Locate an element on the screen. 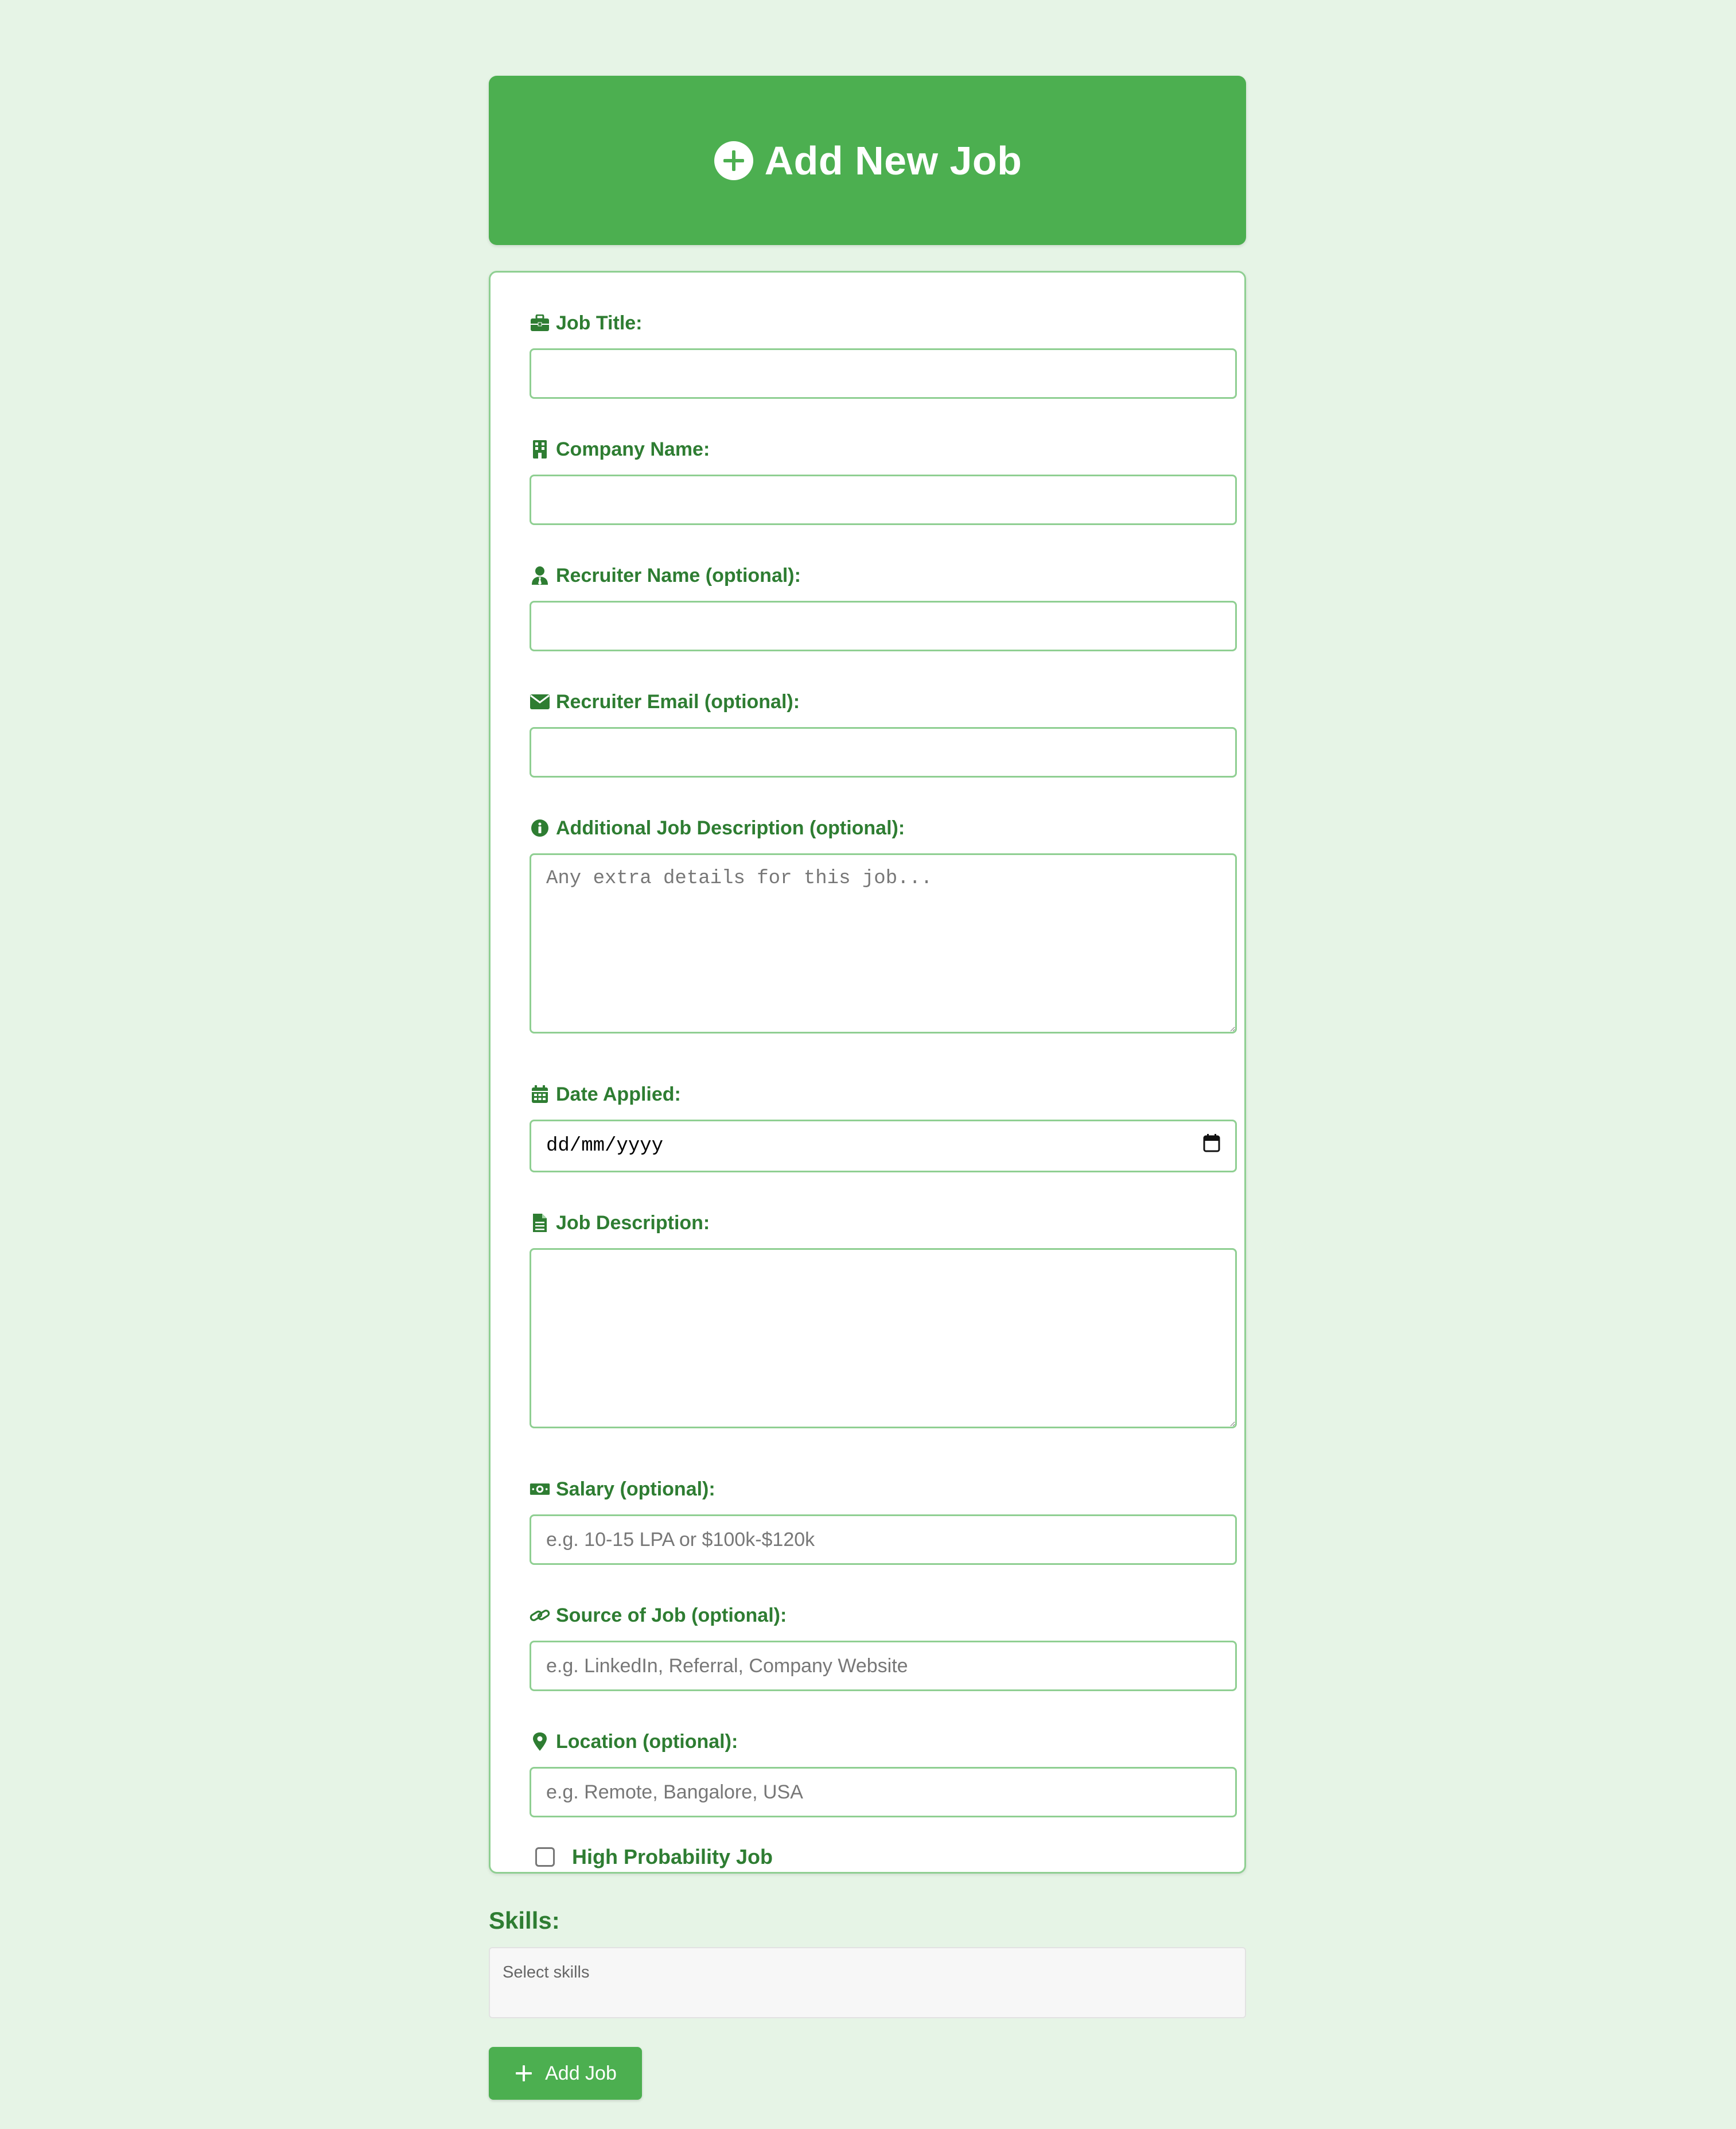  building-icon is located at coordinates (540, 450).